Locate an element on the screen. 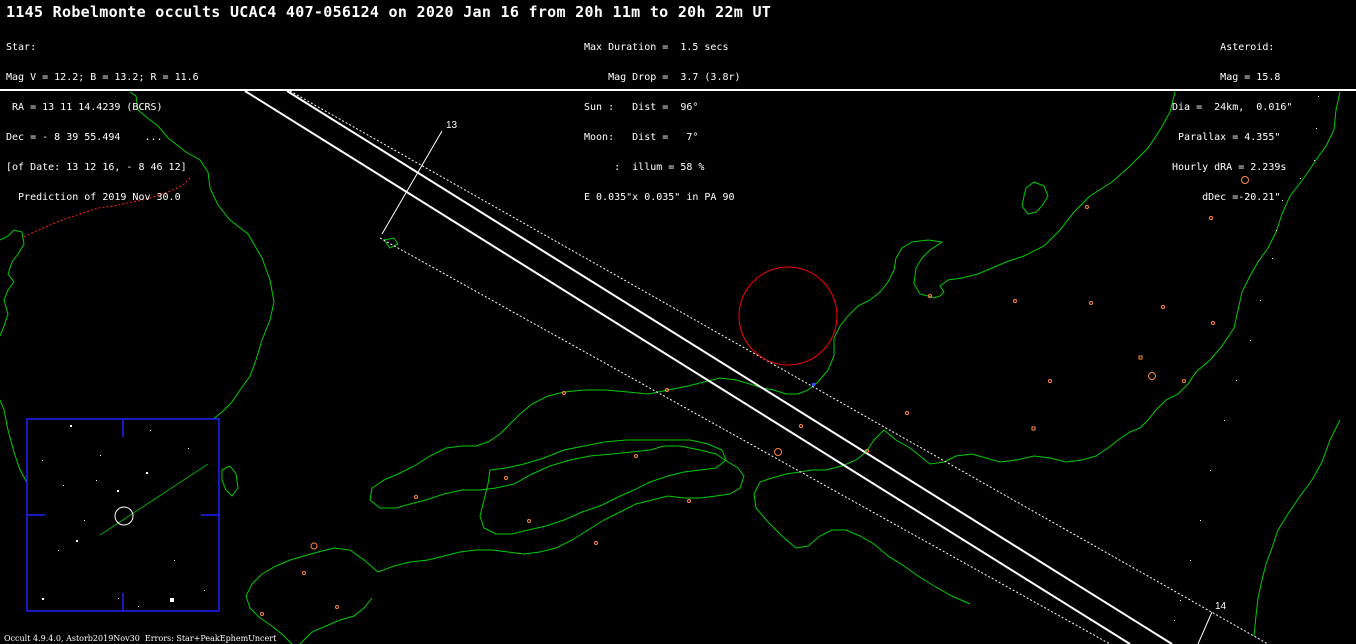 The image size is (1356, 644). coastline-honshu-west is located at coordinates (560, 475).